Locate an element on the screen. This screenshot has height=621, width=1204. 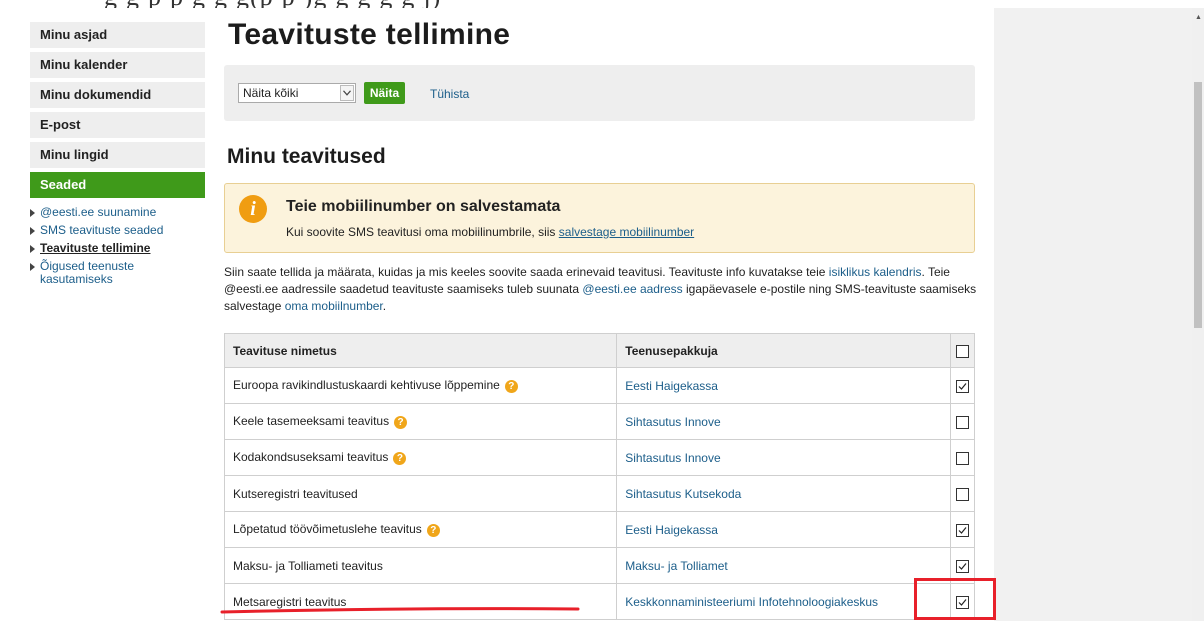
column-header-select-all is located at coordinates (962, 350).